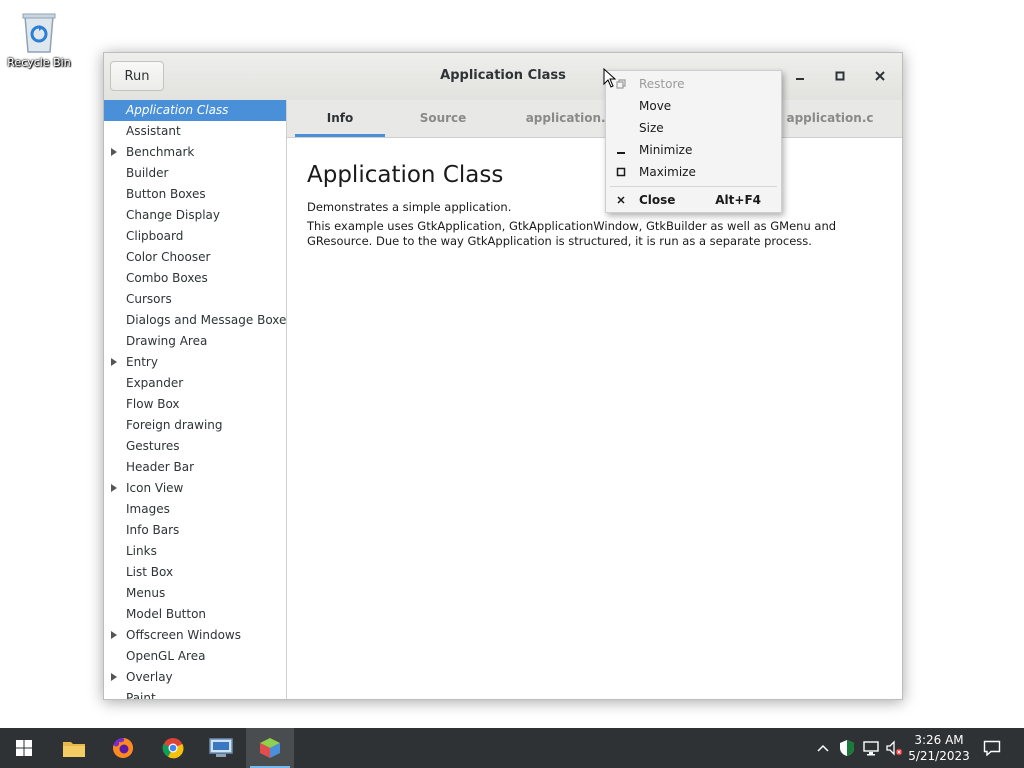 Image resolution: width=1024 pixels, height=768 pixels. Describe the element at coordinates (195, 194) in the screenshot. I see `sidebar-item: Button Boxes` at that location.